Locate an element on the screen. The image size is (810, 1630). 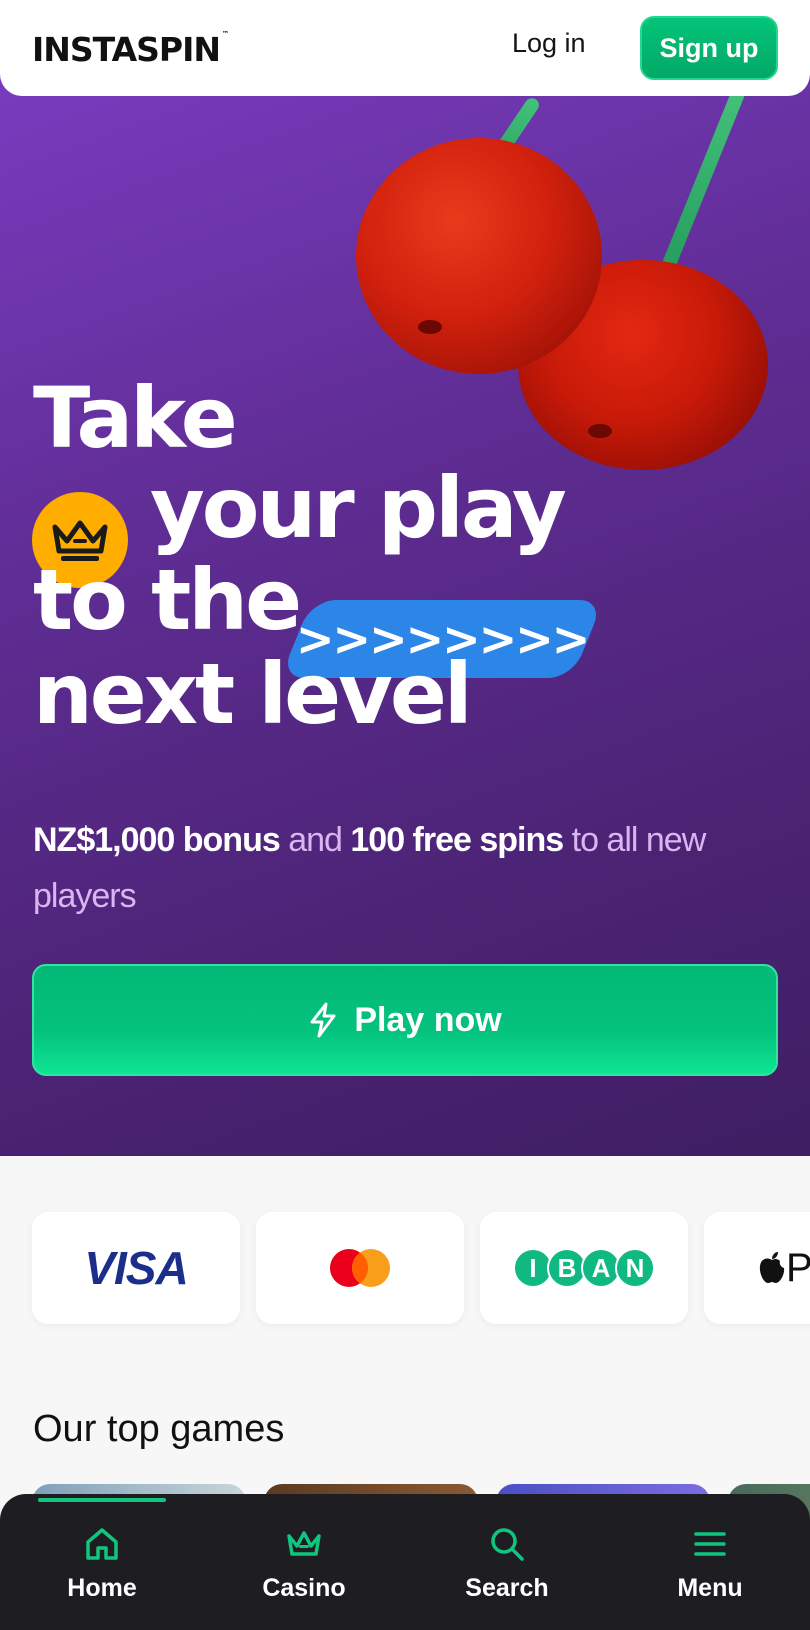
top-header: INSTASPIN ™ Log in Sign up is located at coordinates (405, 48).